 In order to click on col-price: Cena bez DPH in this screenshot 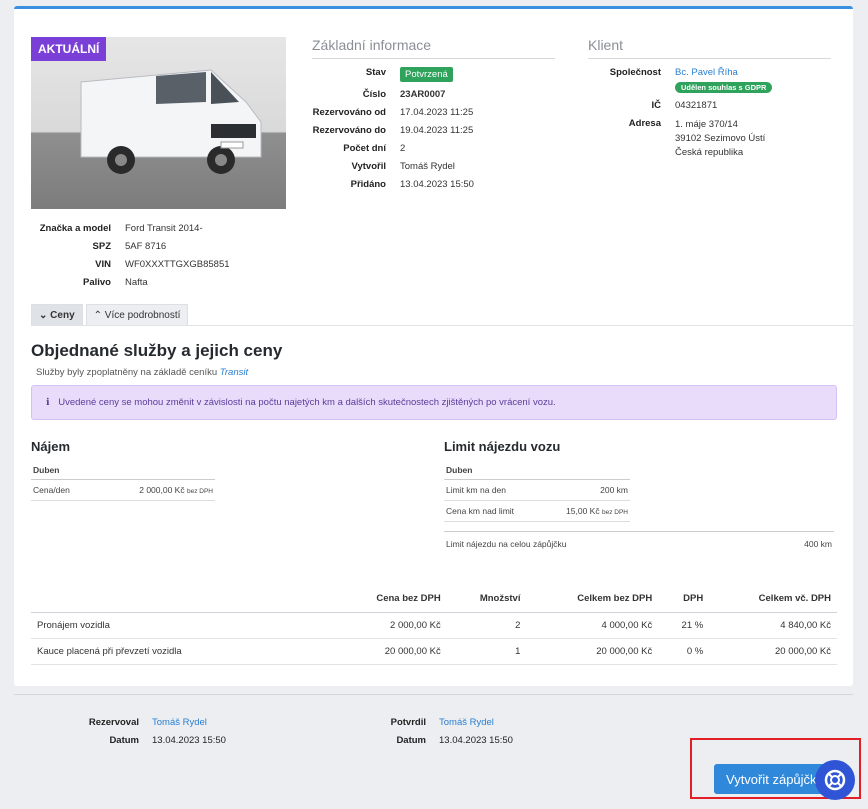, I will do `click(389, 601)`.